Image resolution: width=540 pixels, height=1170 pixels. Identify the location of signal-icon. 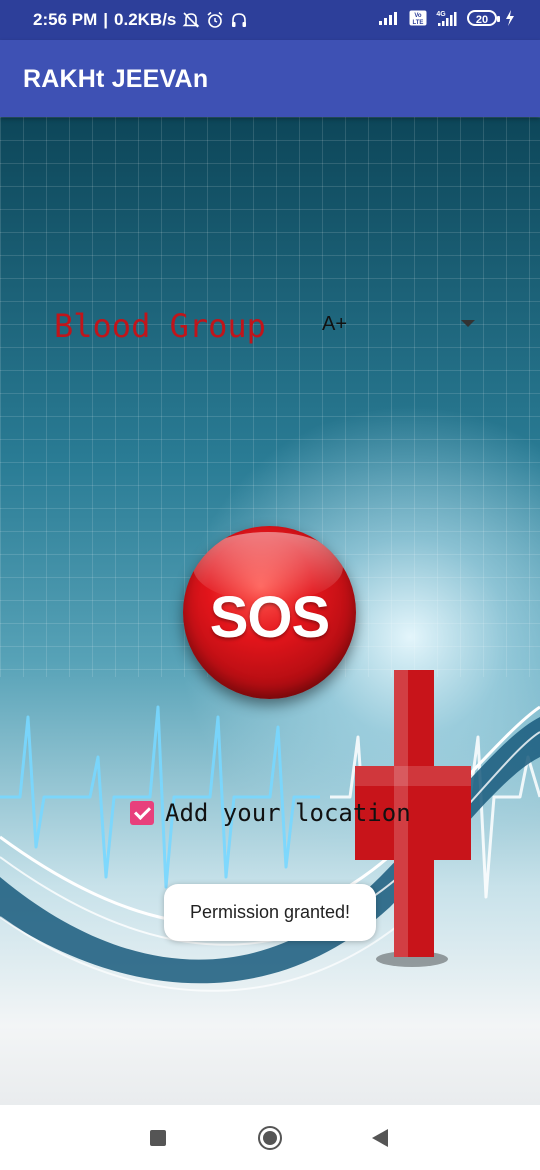
(390, 18).